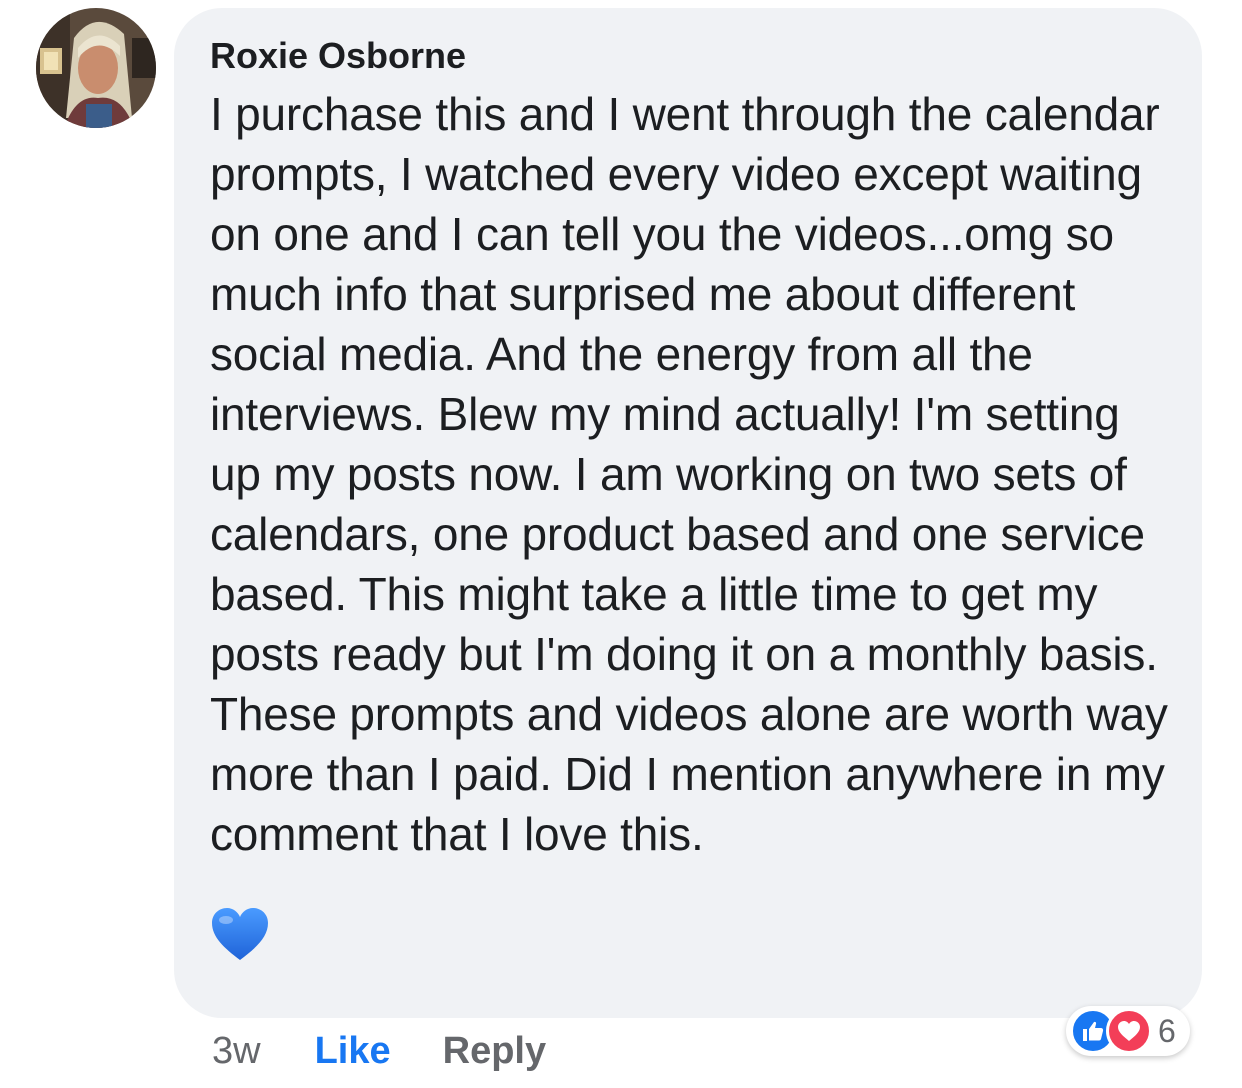 The image size is (1242, 1088). What do you see at coordinates (236, 1051) in the screenshot?
I see `comment-timestamp: 3w` at bounding box center [236, 1051].